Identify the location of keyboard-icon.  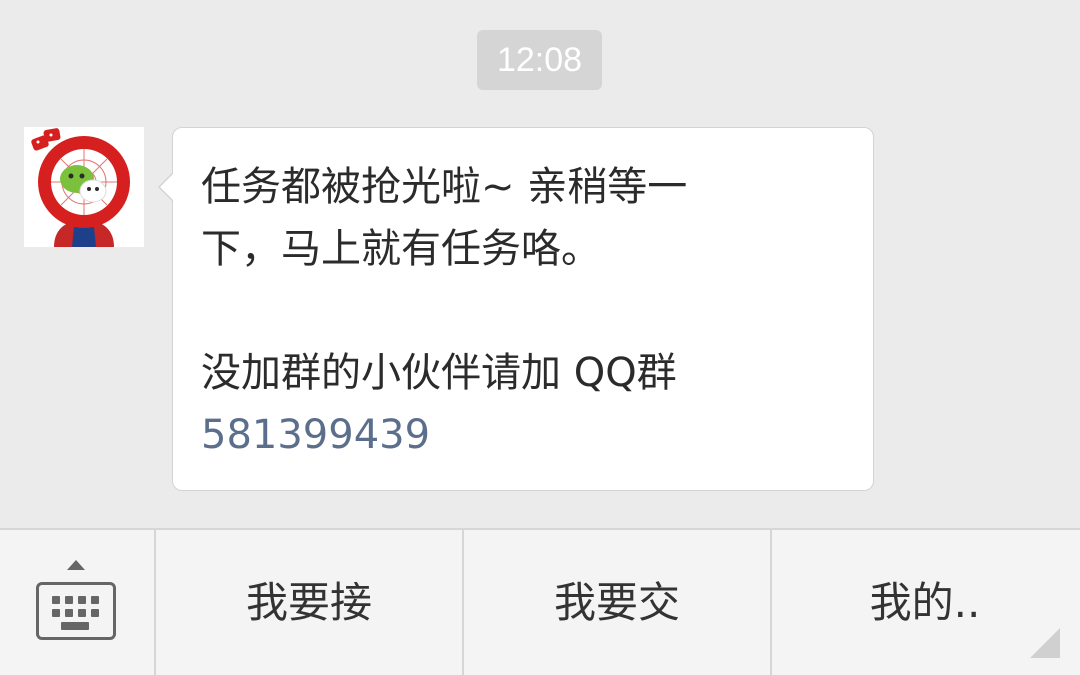
(76, 611).